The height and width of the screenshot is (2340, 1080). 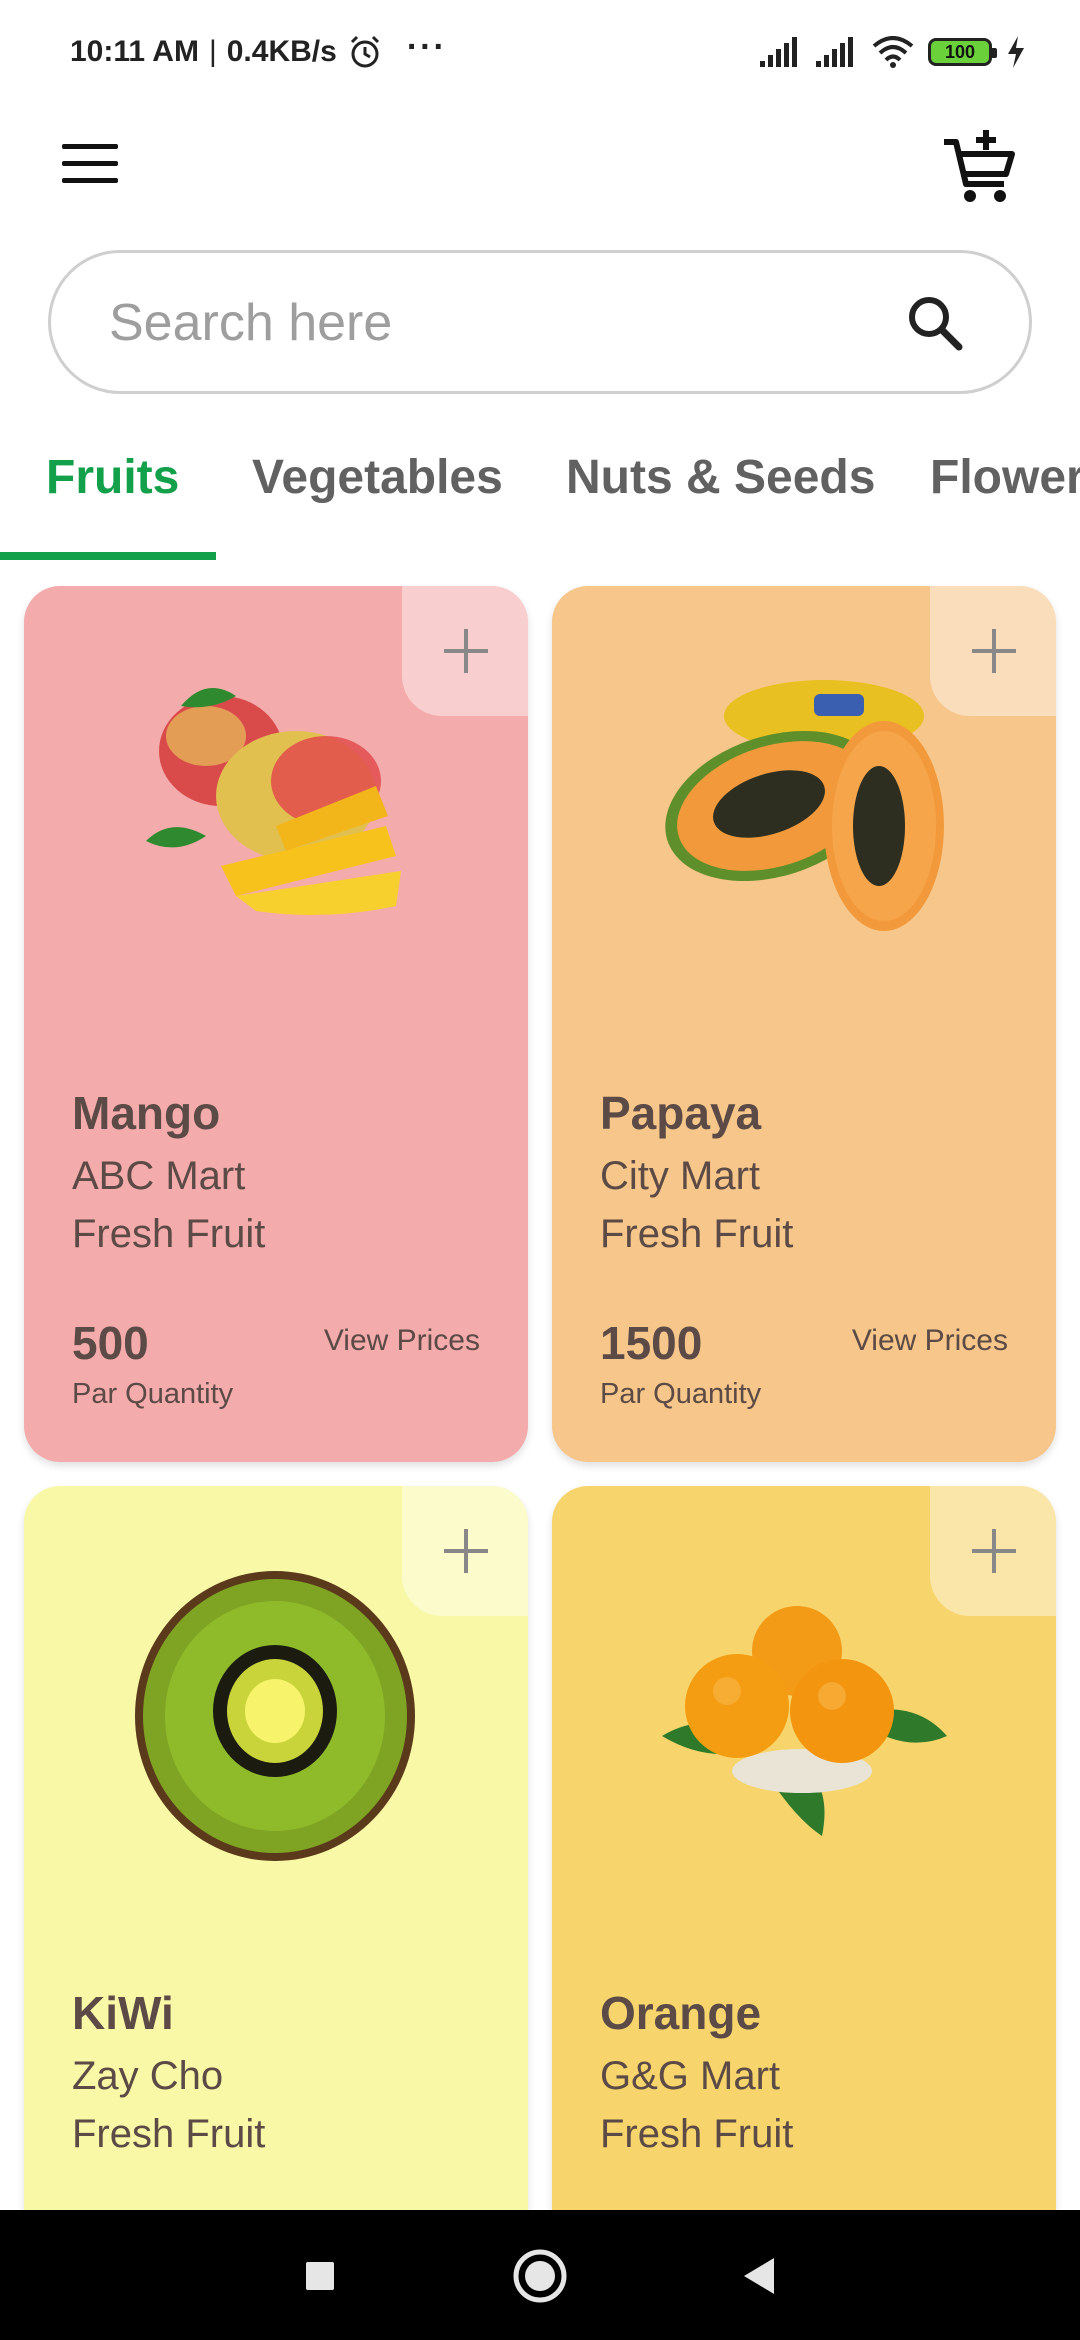 I want to click on product-name: Mango, so click(x=146, y=1113).